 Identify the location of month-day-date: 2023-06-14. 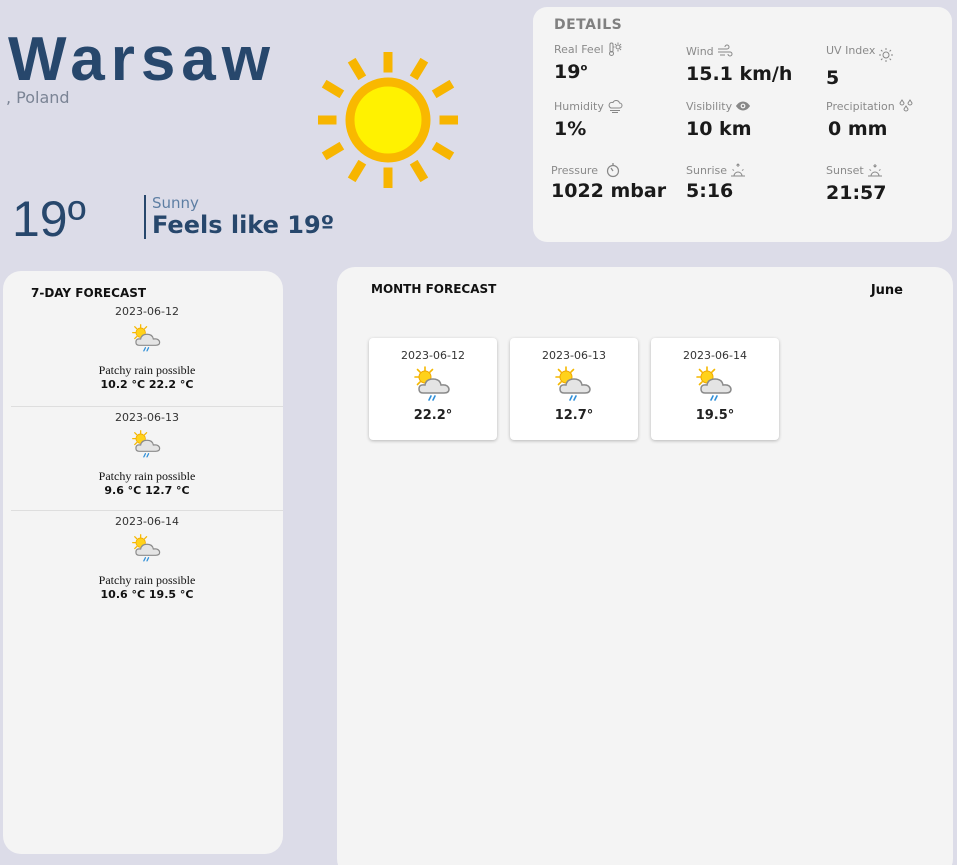
(715, 355).